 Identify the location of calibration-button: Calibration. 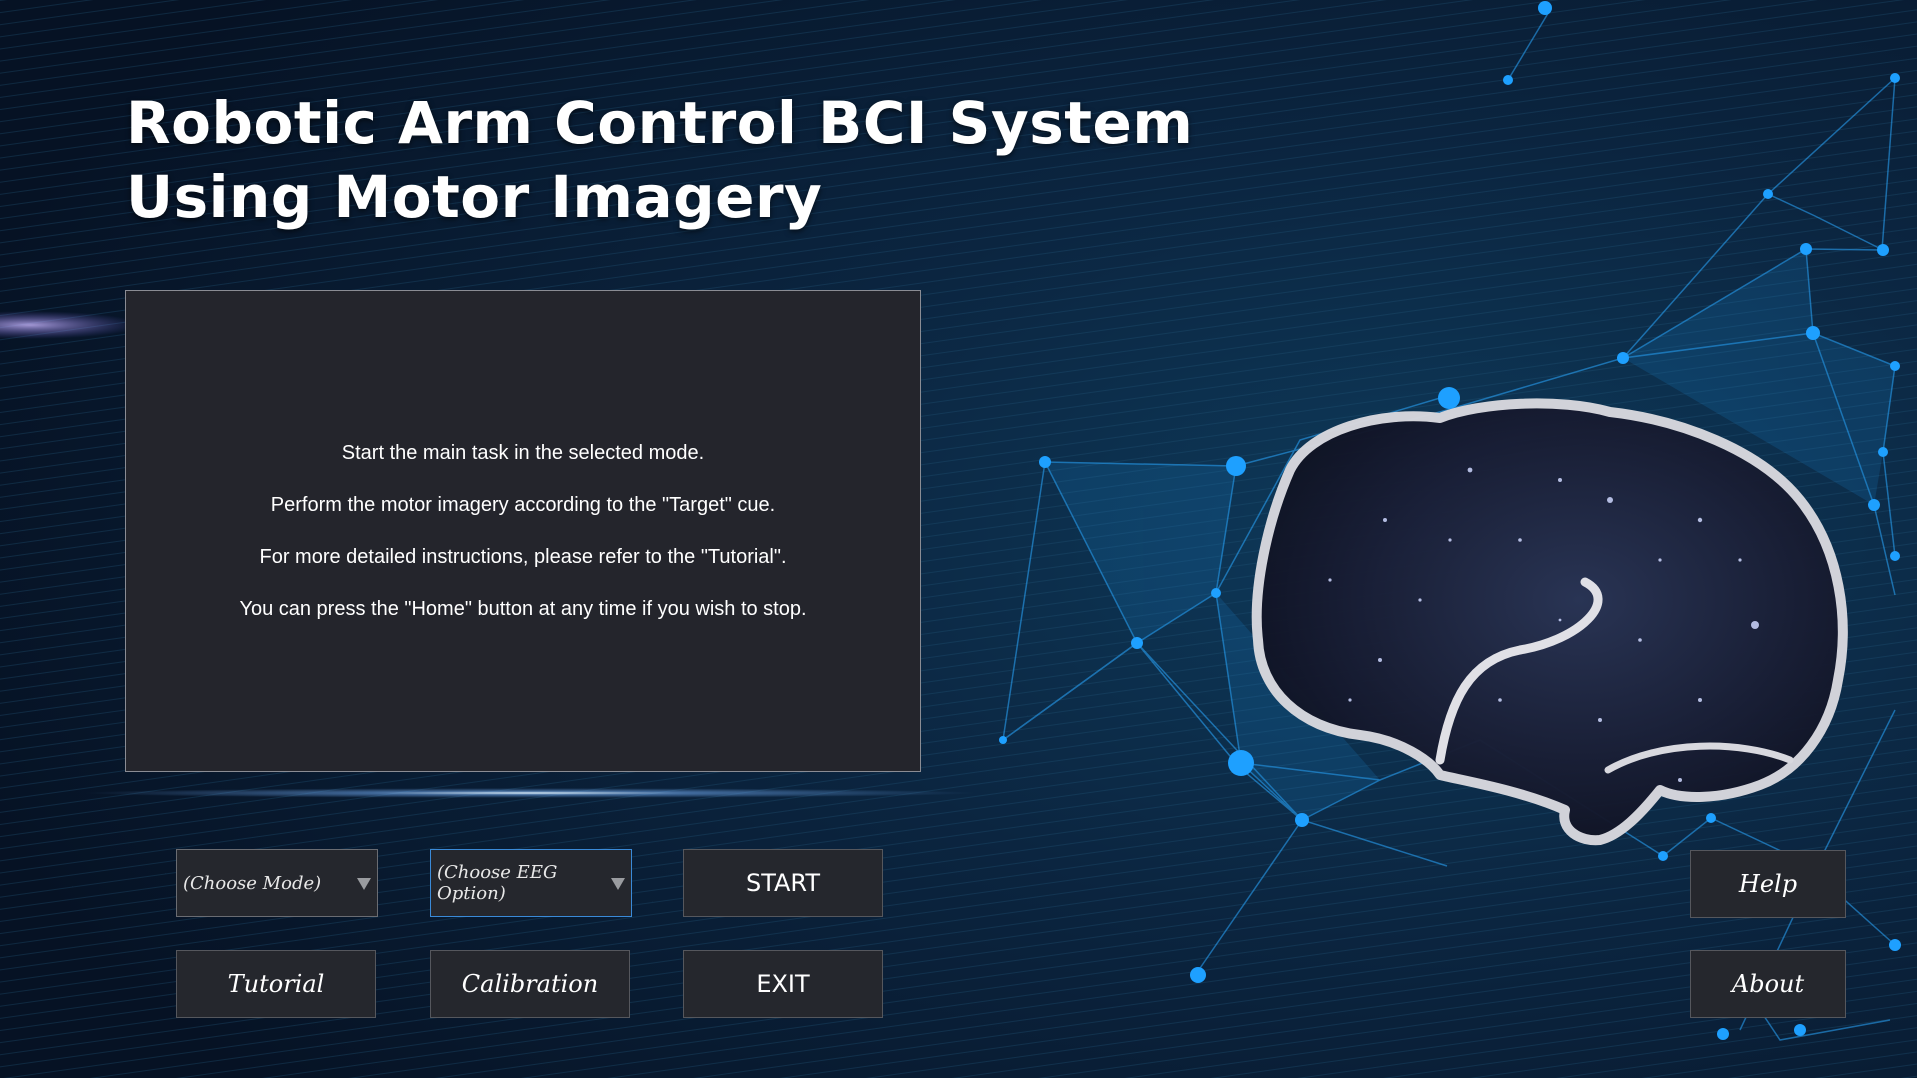
(530, 984).